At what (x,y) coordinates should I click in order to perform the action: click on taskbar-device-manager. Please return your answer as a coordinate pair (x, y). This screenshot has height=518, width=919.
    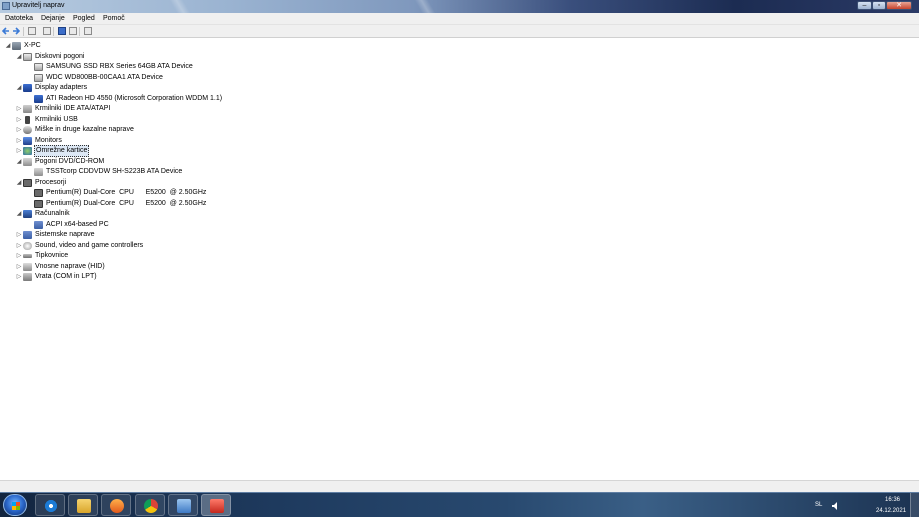
    Looking at the image, I should click on (216, 505).